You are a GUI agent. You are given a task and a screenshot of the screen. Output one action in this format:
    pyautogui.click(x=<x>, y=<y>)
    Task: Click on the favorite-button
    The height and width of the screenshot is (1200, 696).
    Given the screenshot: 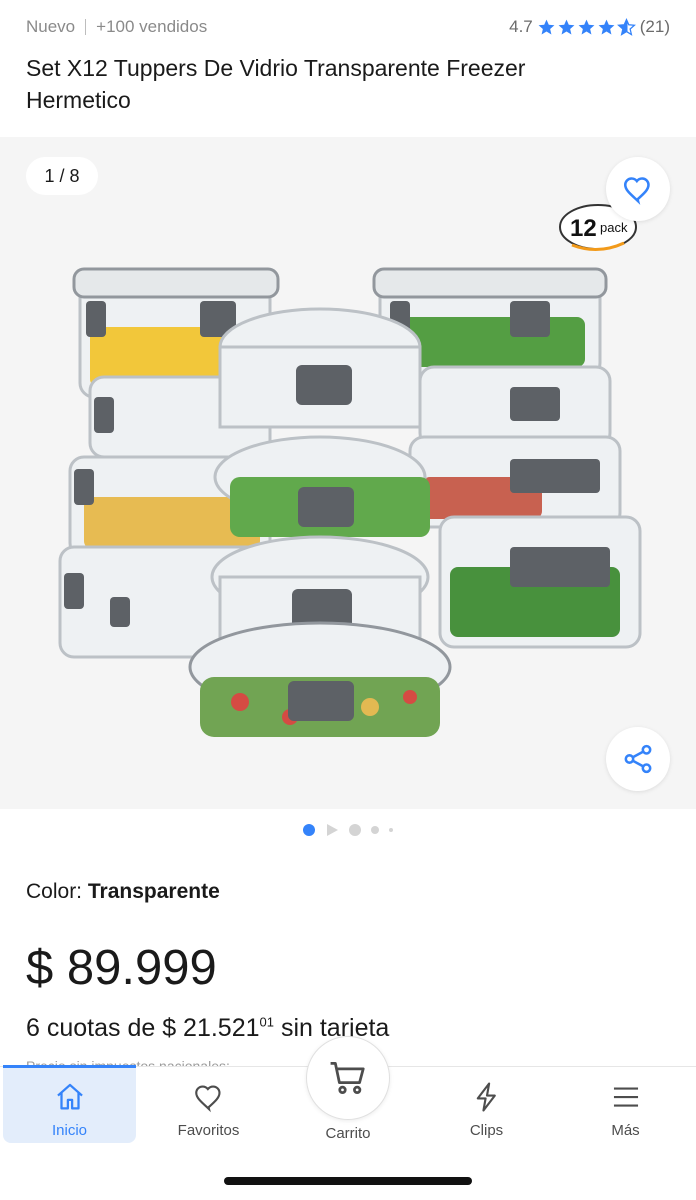 What is the action you would take?
    pyautogui.click(x=638, y=189)
    